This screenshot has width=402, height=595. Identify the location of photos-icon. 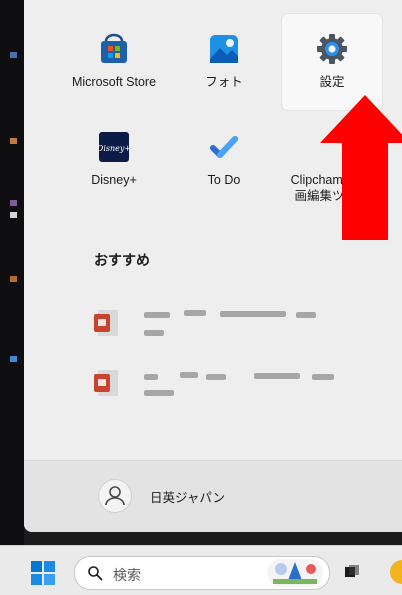
(224, 49).